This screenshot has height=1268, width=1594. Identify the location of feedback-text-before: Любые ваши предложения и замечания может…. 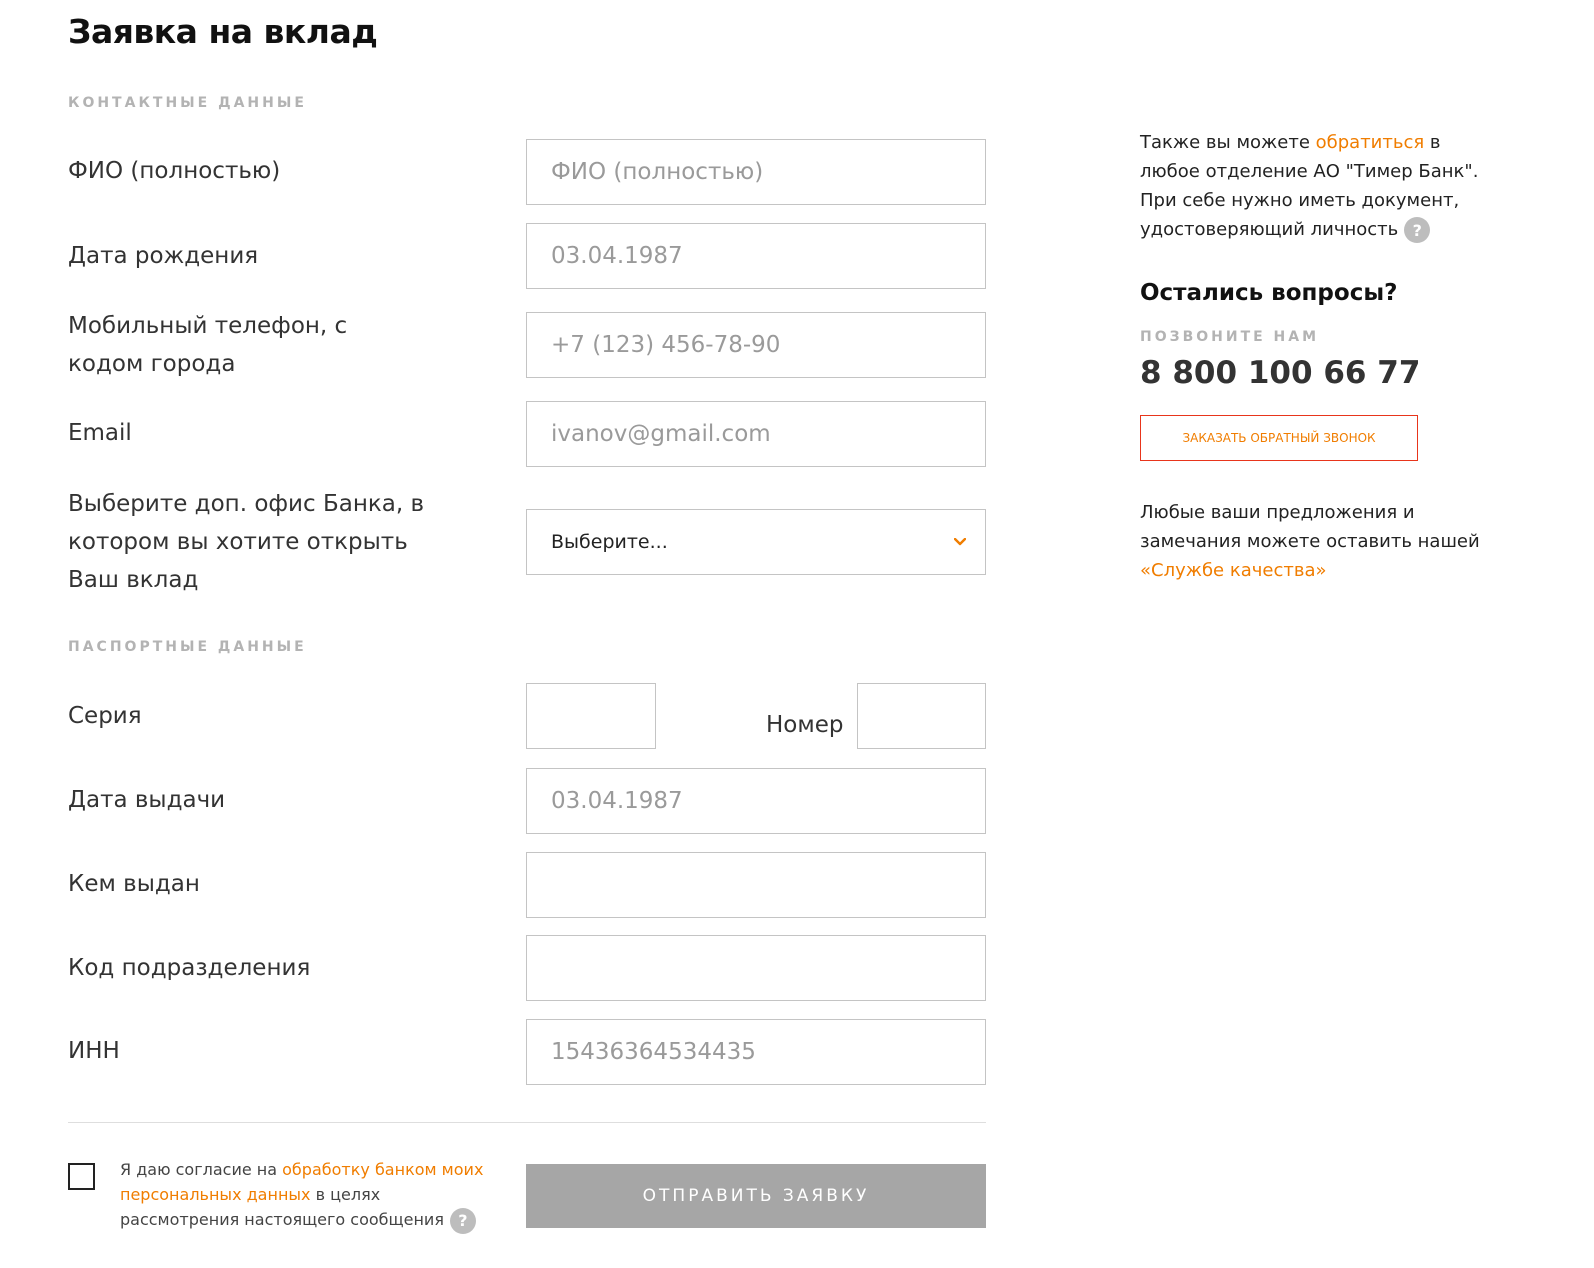
(1310, 527).